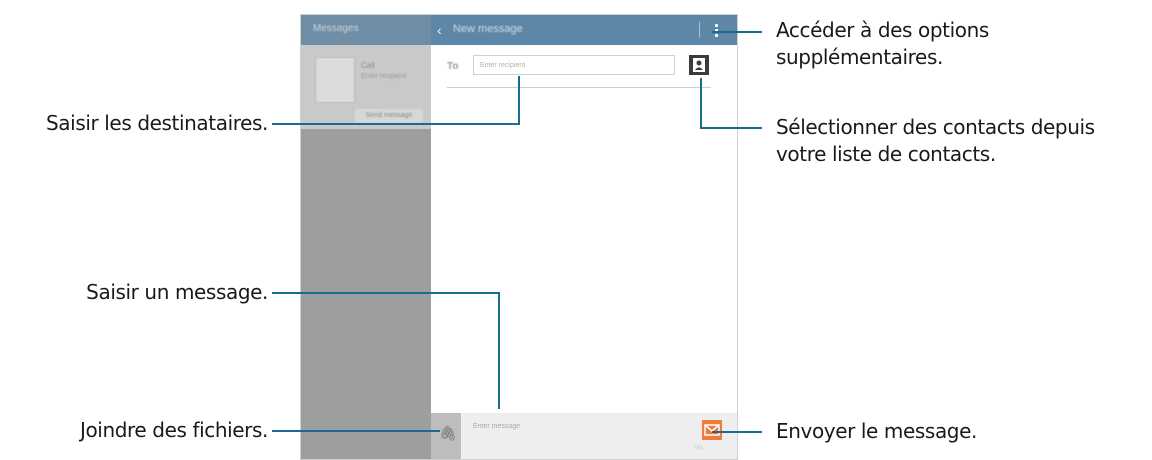  I want to click on paperclip-icon: 🖇, so click(448, 433).